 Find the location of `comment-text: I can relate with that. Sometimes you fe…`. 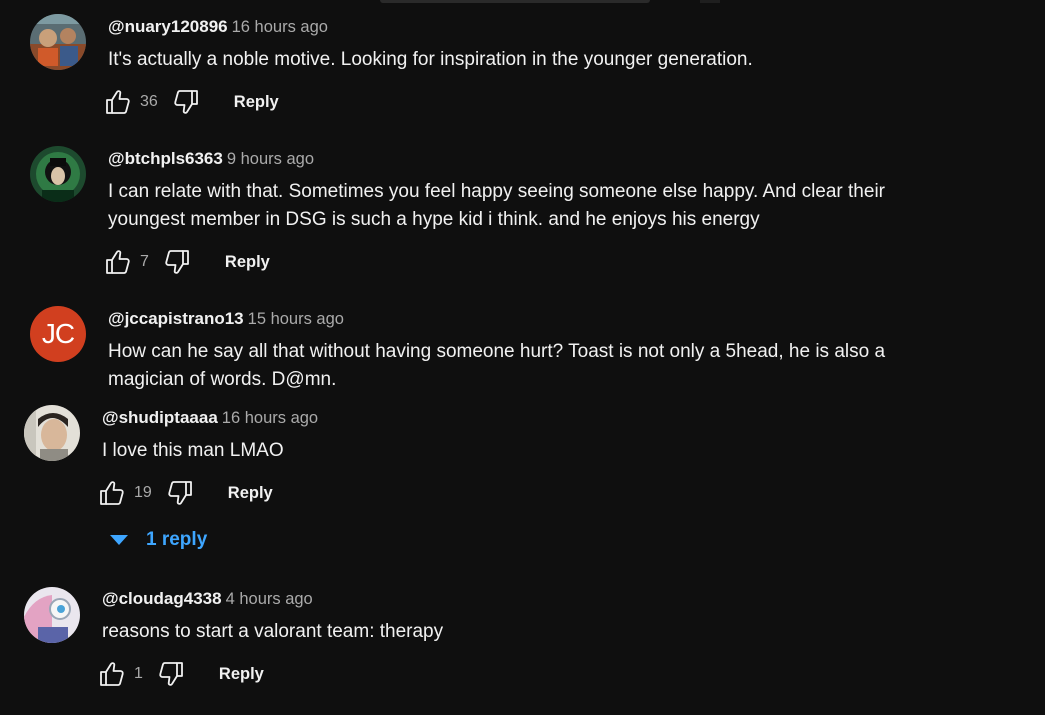

comment-text: I can relate with that. Sometimes you fe… is located at coordinates (496, 205).